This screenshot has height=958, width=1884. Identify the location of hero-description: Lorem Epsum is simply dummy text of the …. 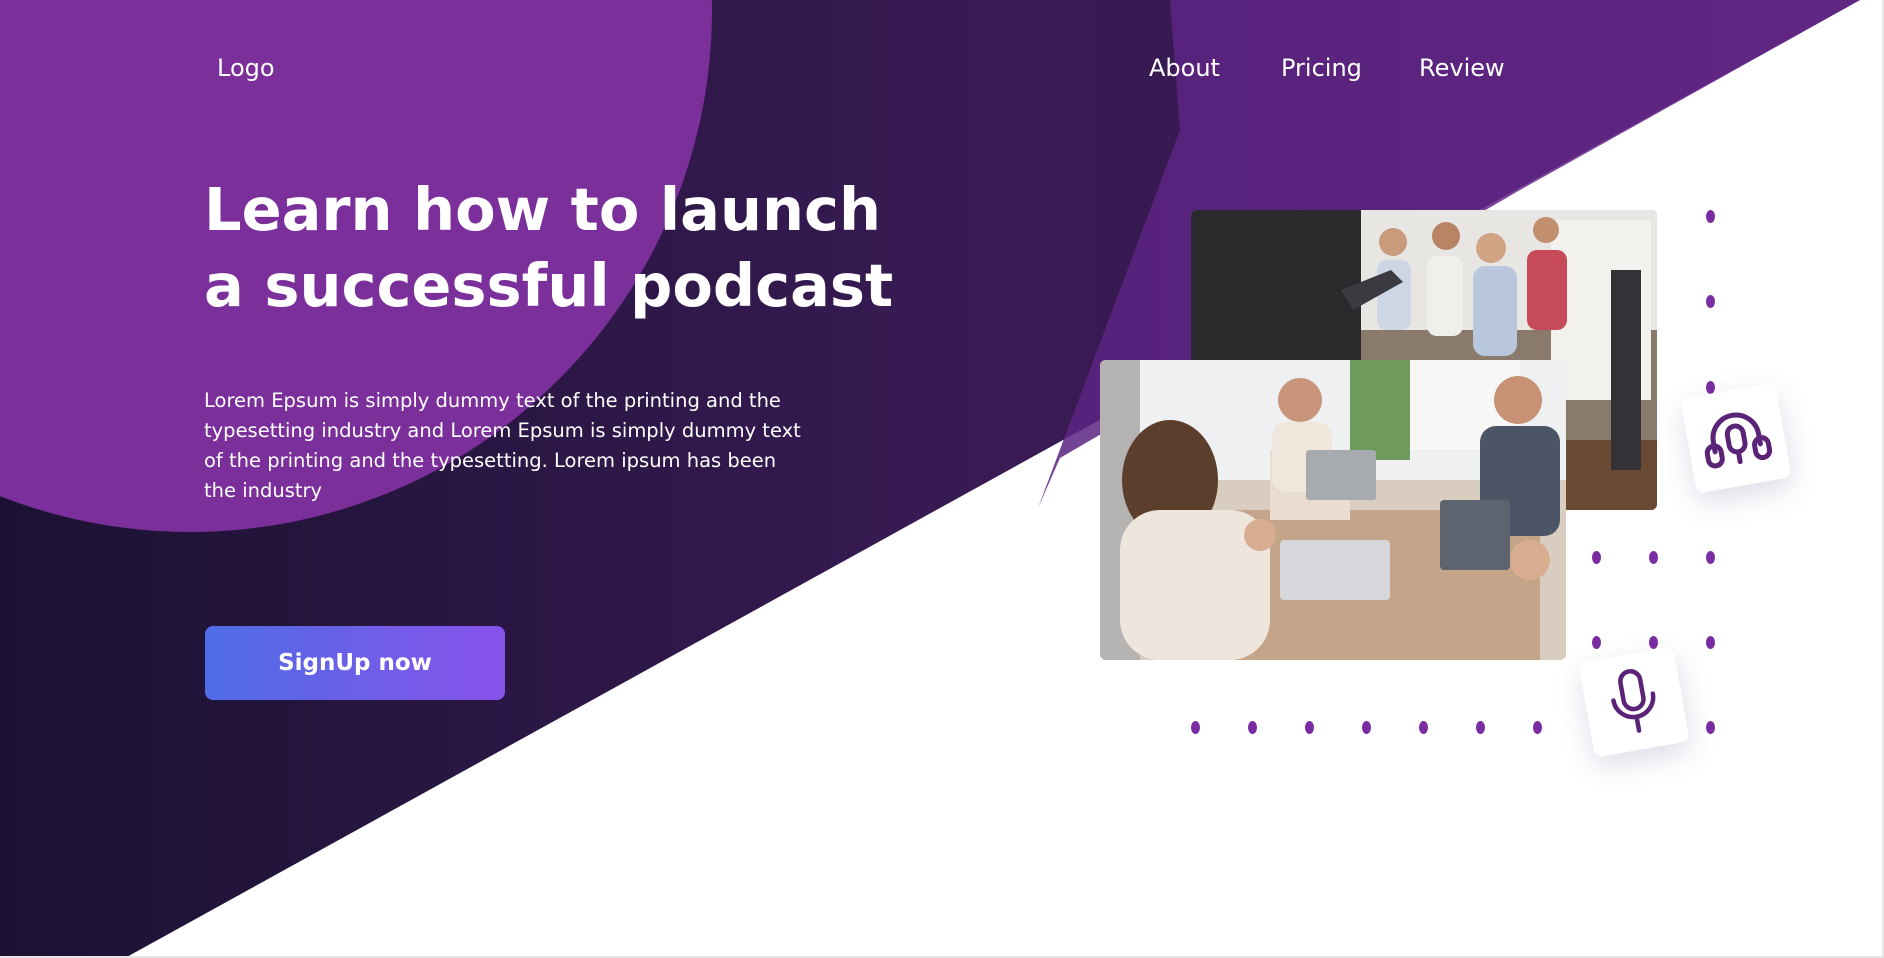
(502, 445).